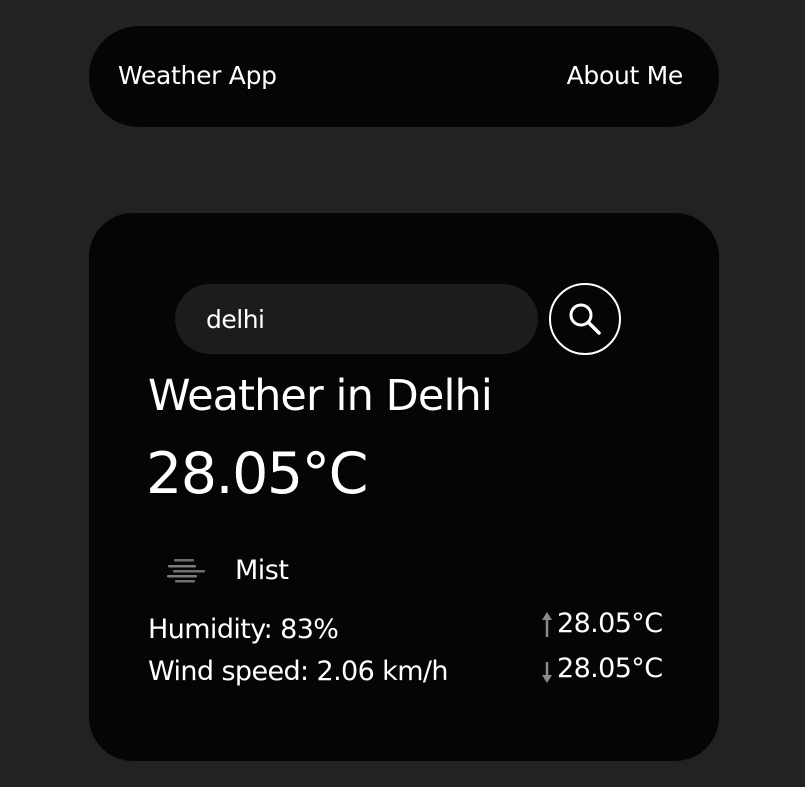 The image size is (805, 787). What do you see at coordinates (243, 629) in the screenshot?
I see `humidity-text: Humidity: 83%` at bounding box center [243, 629].